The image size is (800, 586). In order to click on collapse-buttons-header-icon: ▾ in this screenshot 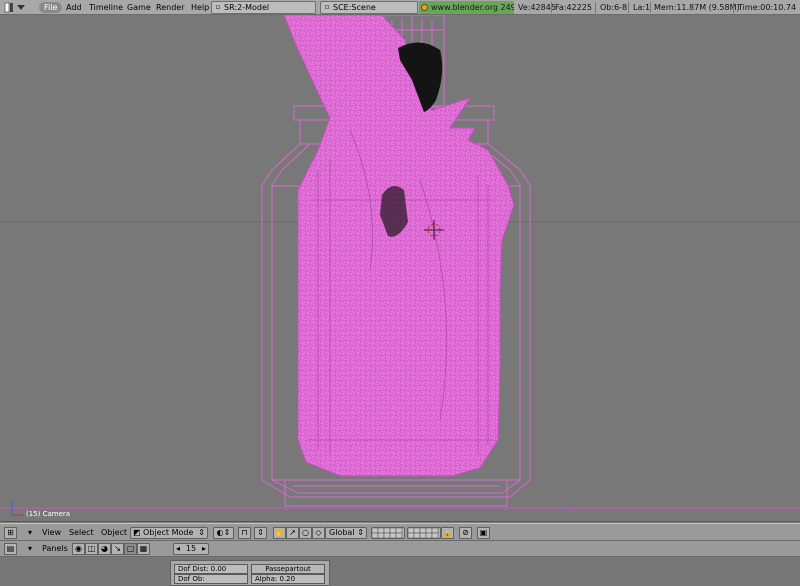, I will do `click(30, 549)`.